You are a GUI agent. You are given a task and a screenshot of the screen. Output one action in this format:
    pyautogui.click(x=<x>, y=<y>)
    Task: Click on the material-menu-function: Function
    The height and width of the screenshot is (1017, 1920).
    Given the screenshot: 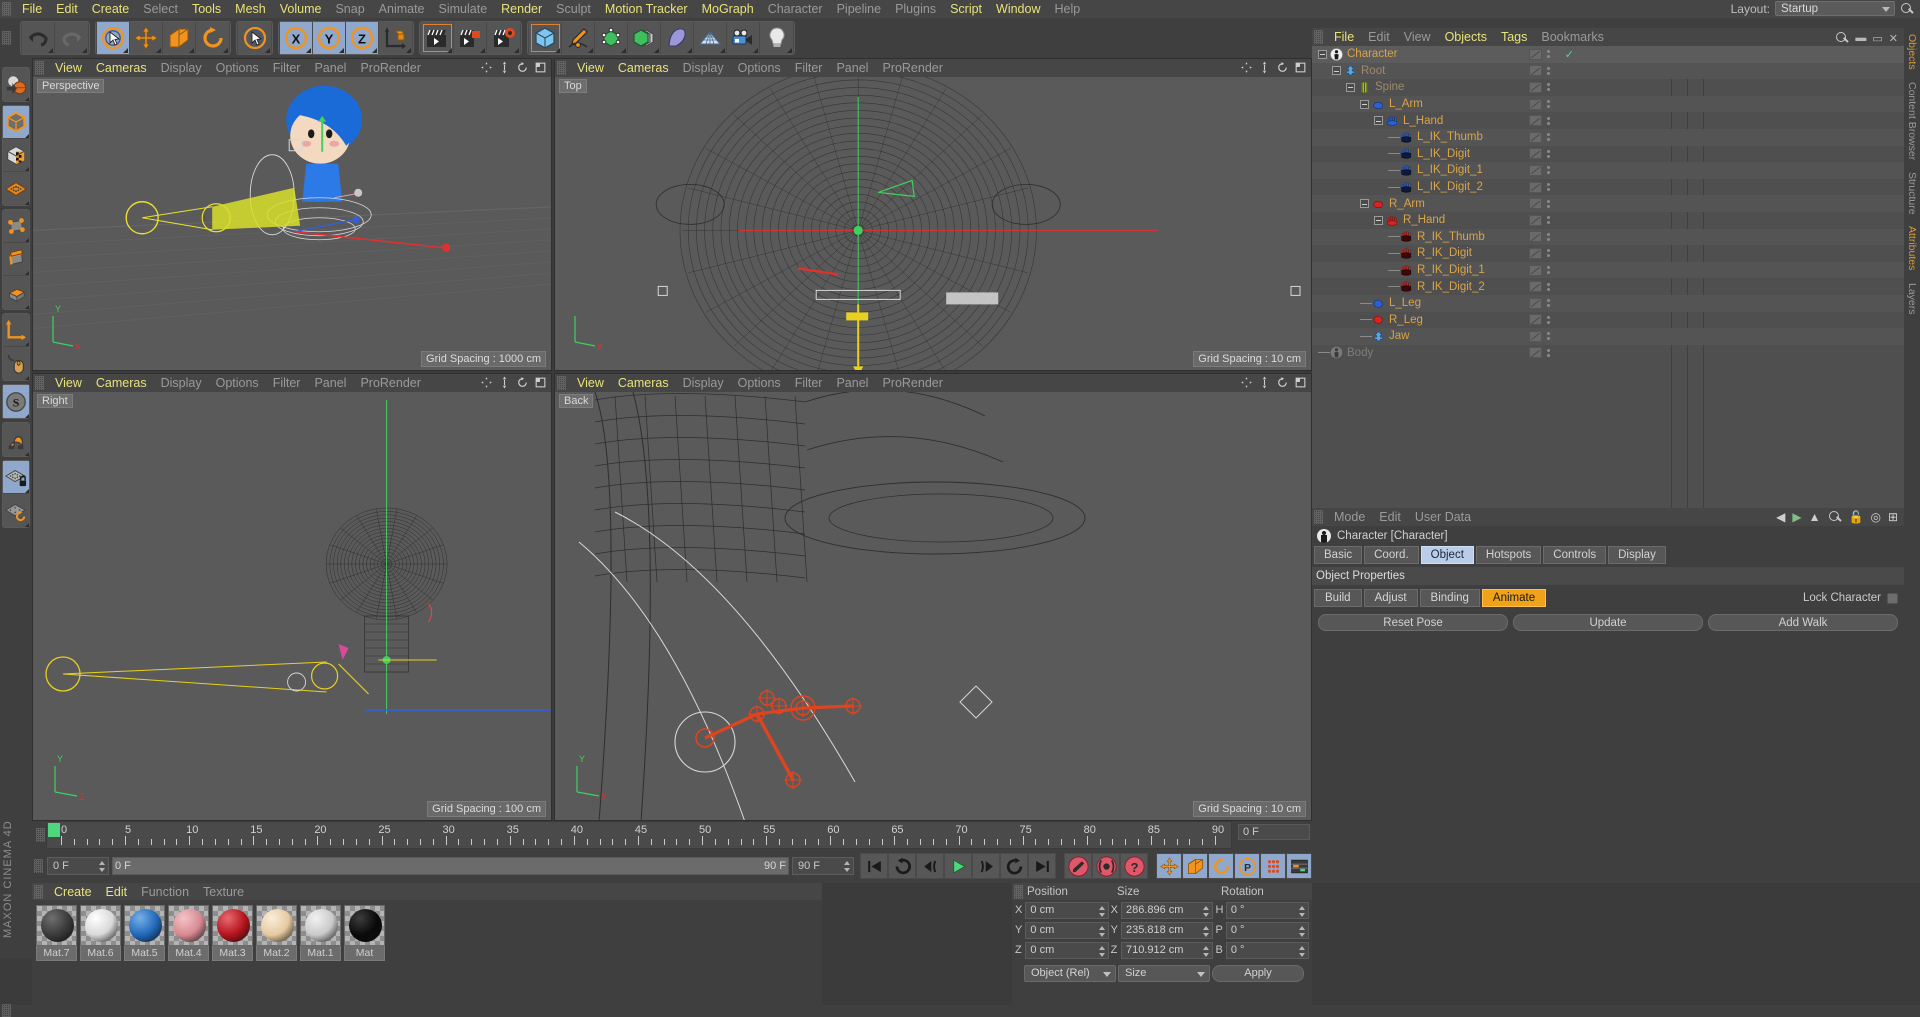 What is the action you would take?
    pyautogui.click(x=165, y=892)
    